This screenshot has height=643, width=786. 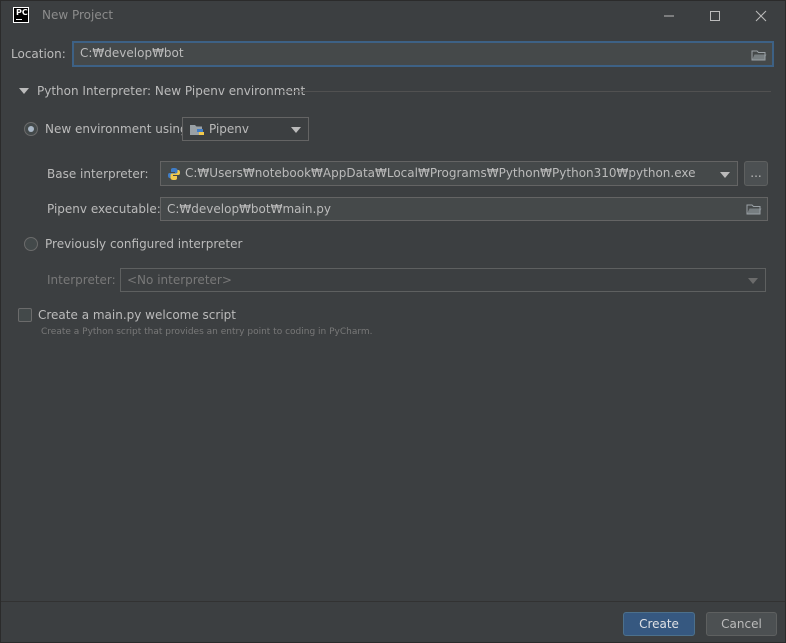 I want to click on base-interpreter-label: Base interpreter:, so click(x=98, y=174).